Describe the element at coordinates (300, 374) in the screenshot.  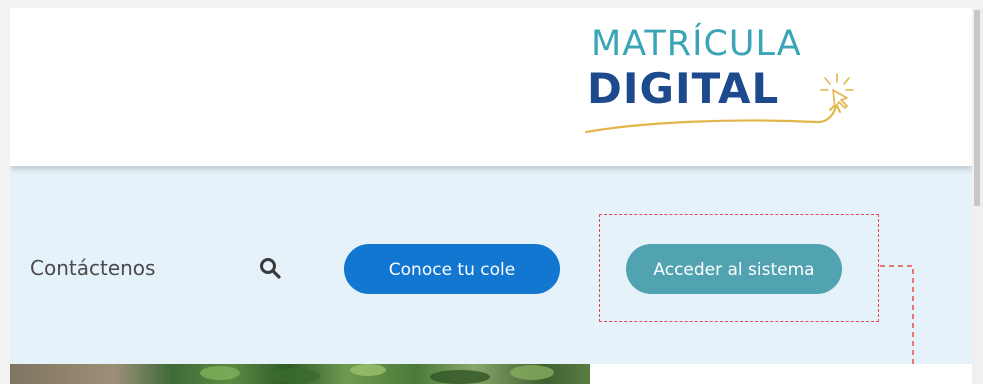
I see `hero-image` at that location.